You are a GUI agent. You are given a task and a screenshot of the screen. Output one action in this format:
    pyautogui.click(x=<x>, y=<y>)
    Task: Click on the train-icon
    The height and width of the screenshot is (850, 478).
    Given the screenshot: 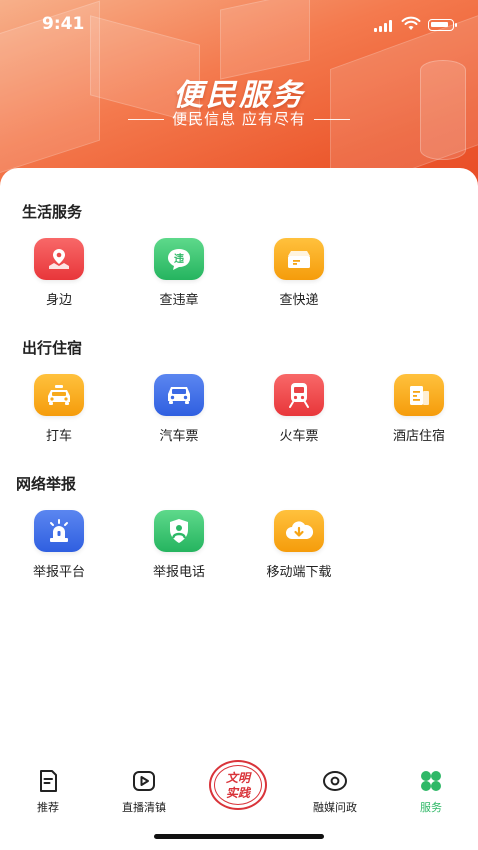 What is the action you would take?
    pyautogui.click(x=299, y=395)
    